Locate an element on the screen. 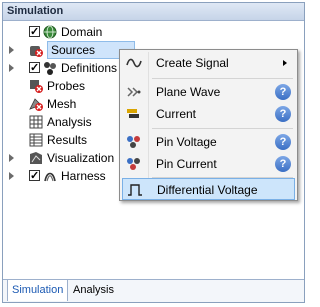  sources-icon is located at coordinates (36, 51).